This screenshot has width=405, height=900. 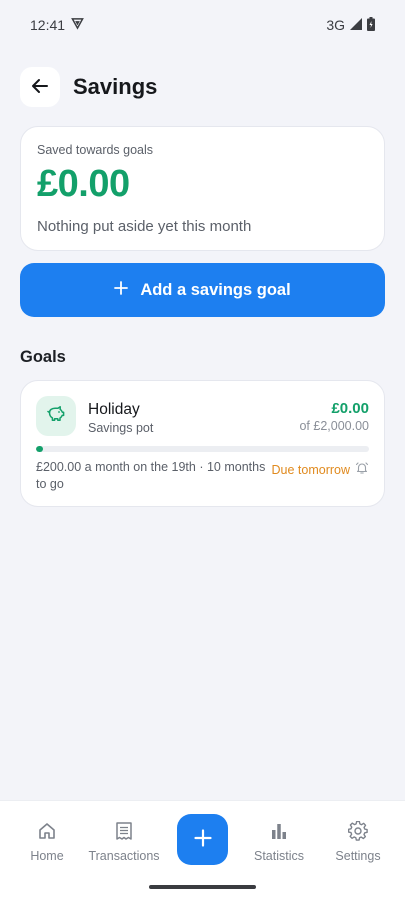 What do you see at coordinates (144, 226) in the screenshot?
I see `summary-subtitle: Nothing put aside yet this month` at bounding box center [144, 226].